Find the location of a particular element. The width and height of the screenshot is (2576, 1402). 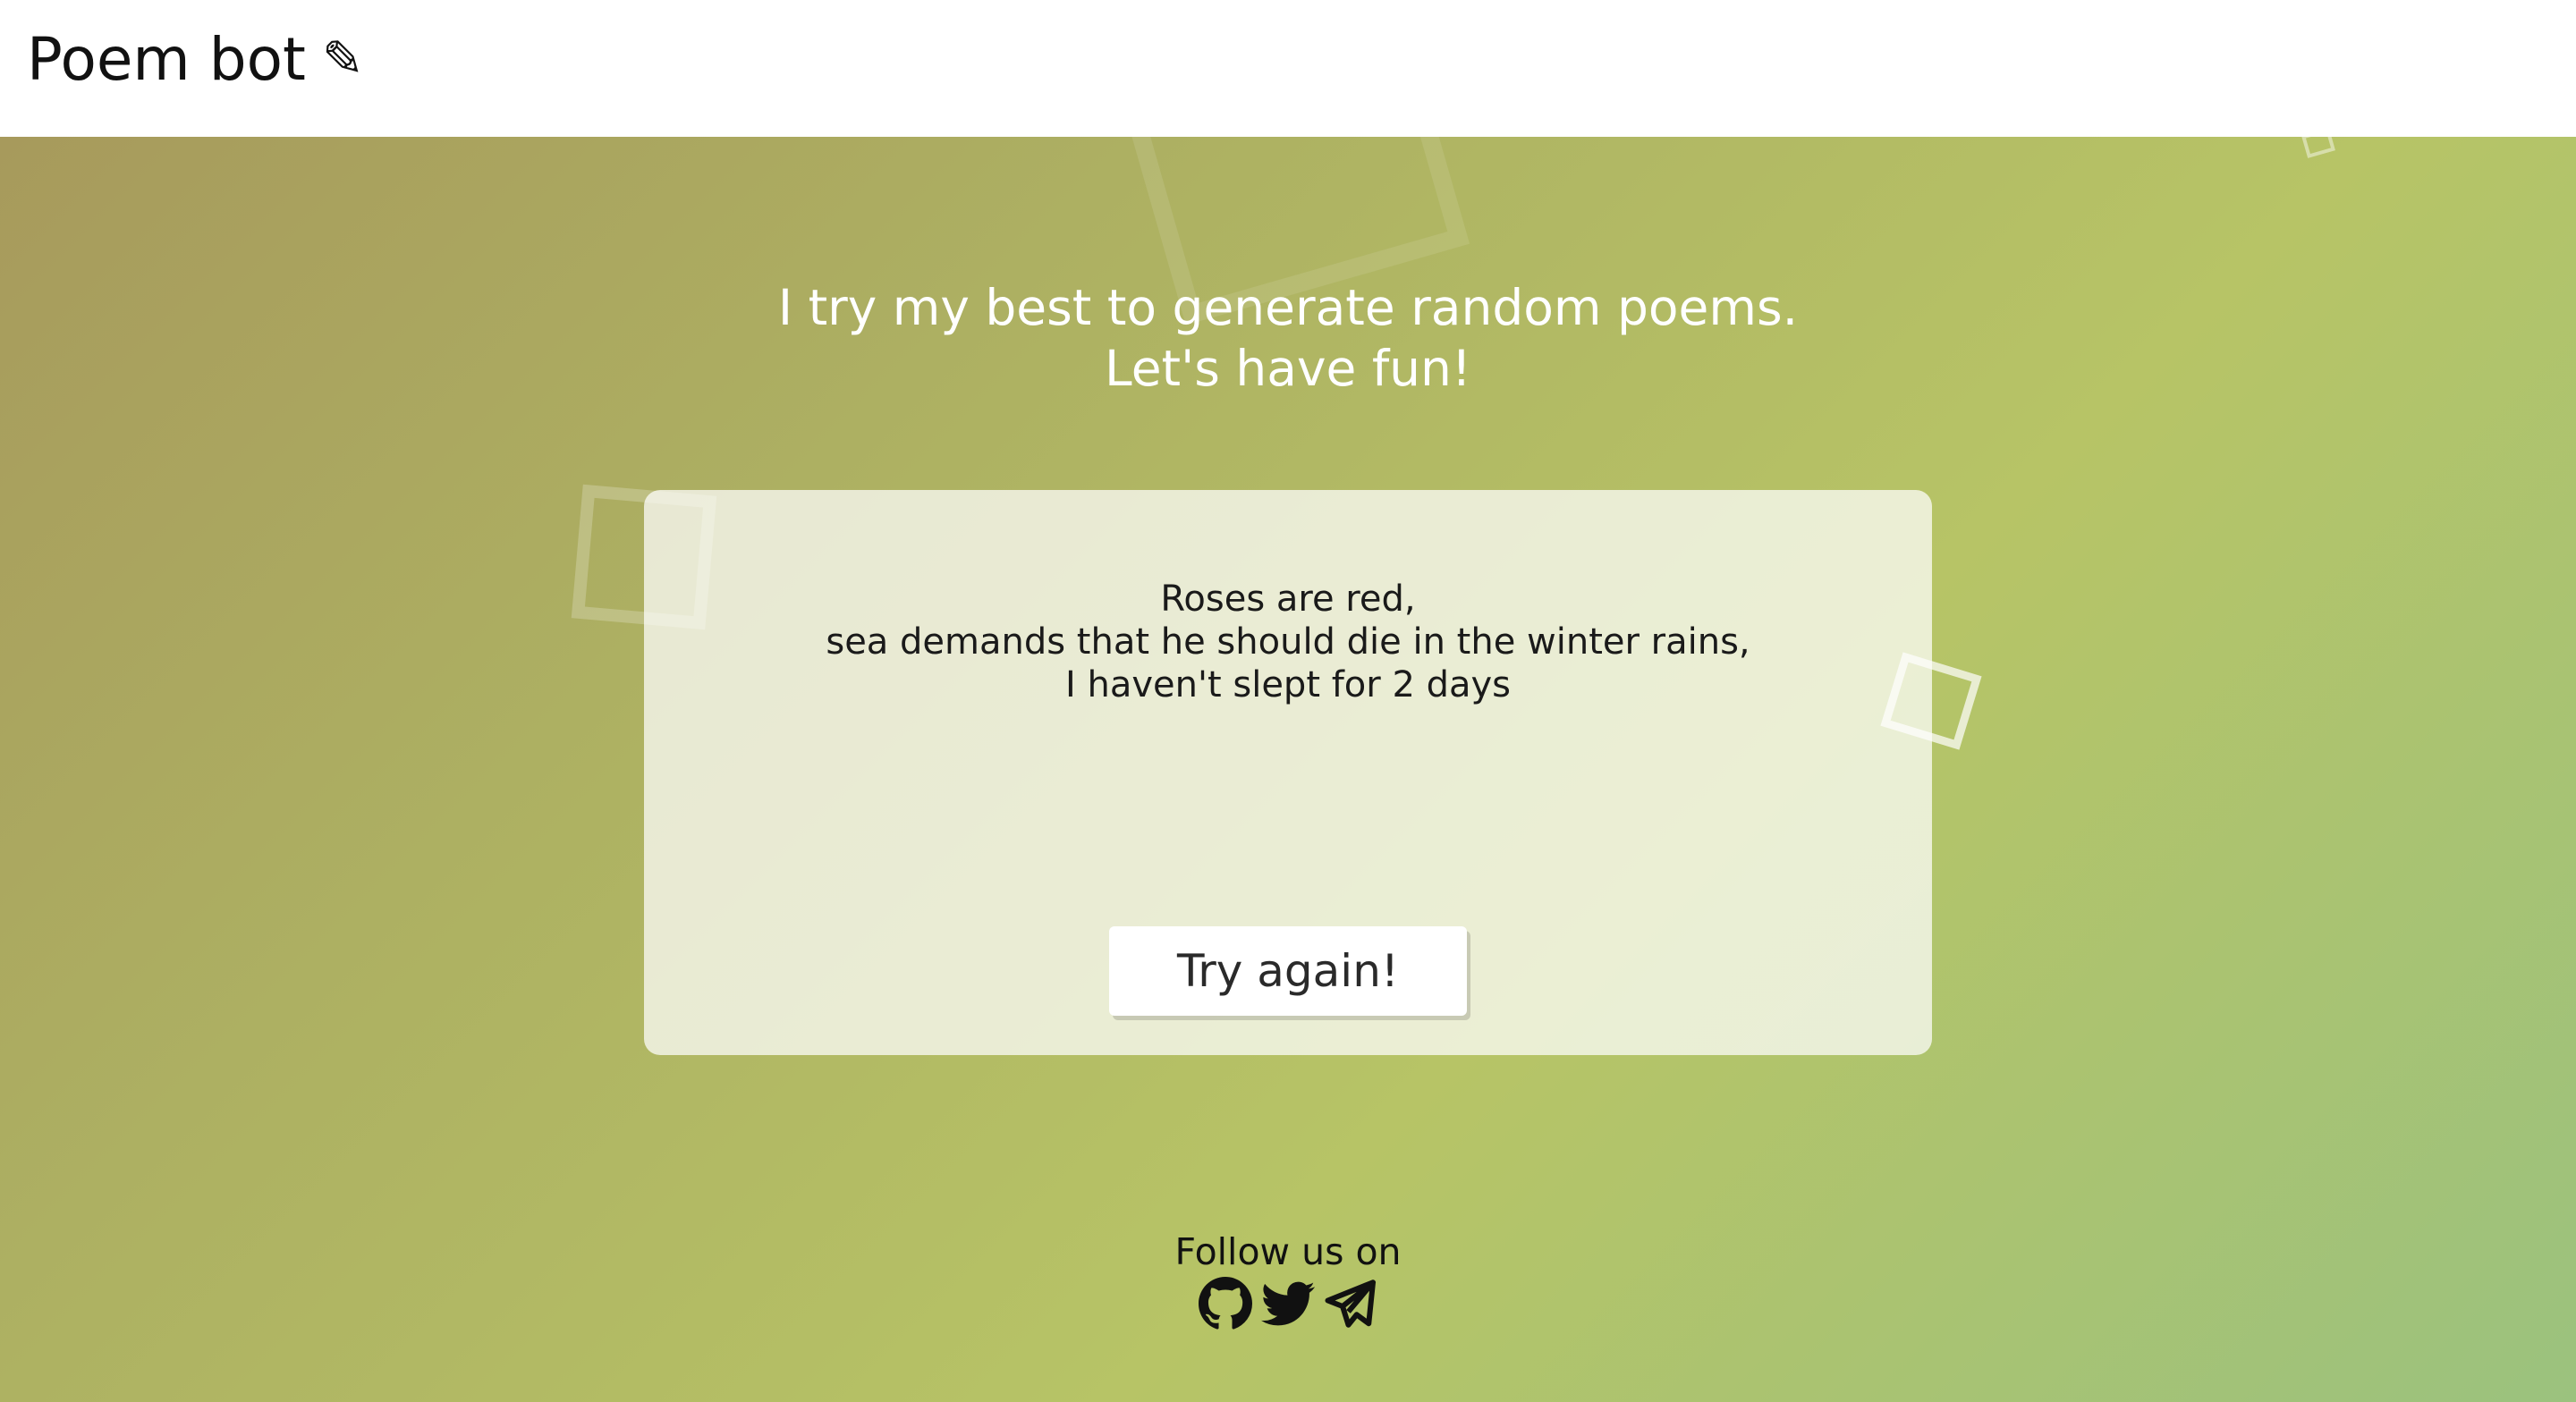

follow-label: Follow us on is located at coordinates (1288, 1252).